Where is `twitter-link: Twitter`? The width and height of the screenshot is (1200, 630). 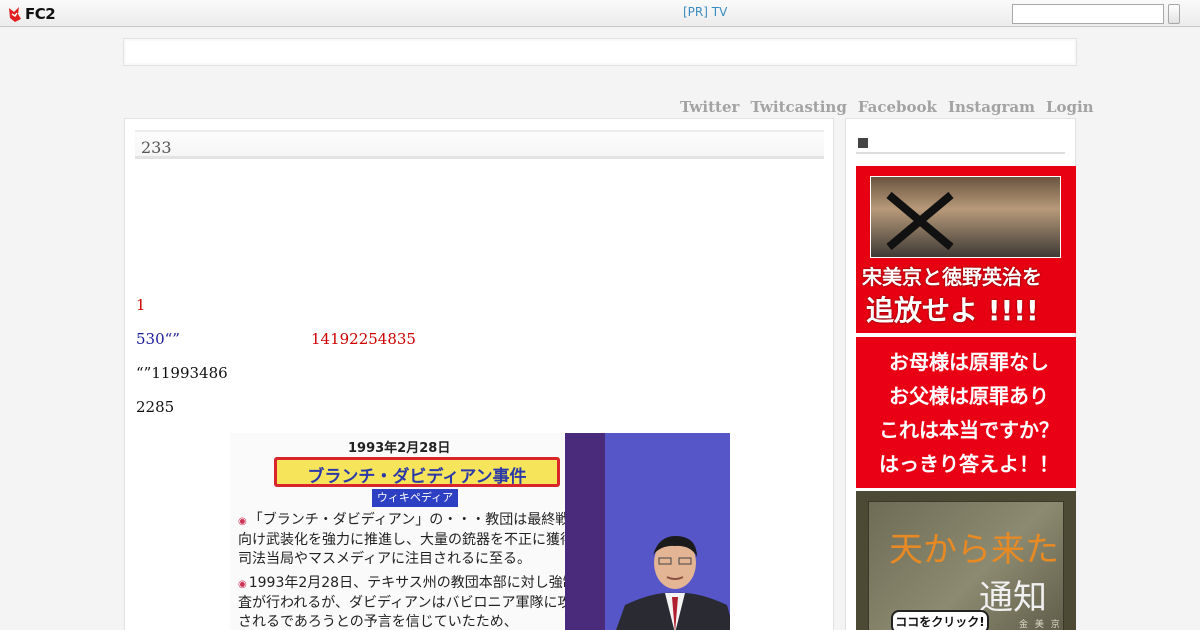
twitter-link: Twitter is located at coordinates (709, 107).